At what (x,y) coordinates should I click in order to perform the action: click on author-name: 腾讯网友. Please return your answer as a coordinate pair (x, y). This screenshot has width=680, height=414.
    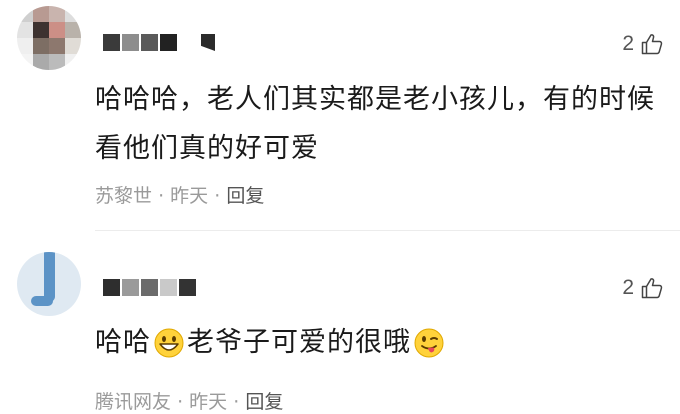
    Looking at the image, I should click on (133, 402).